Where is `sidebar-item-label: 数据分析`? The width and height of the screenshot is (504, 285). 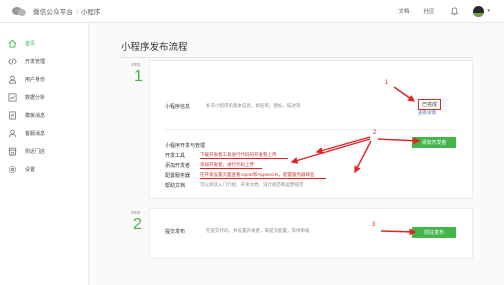 sidebar-item-label: 数据分析 is located at coordinates (35, 97).